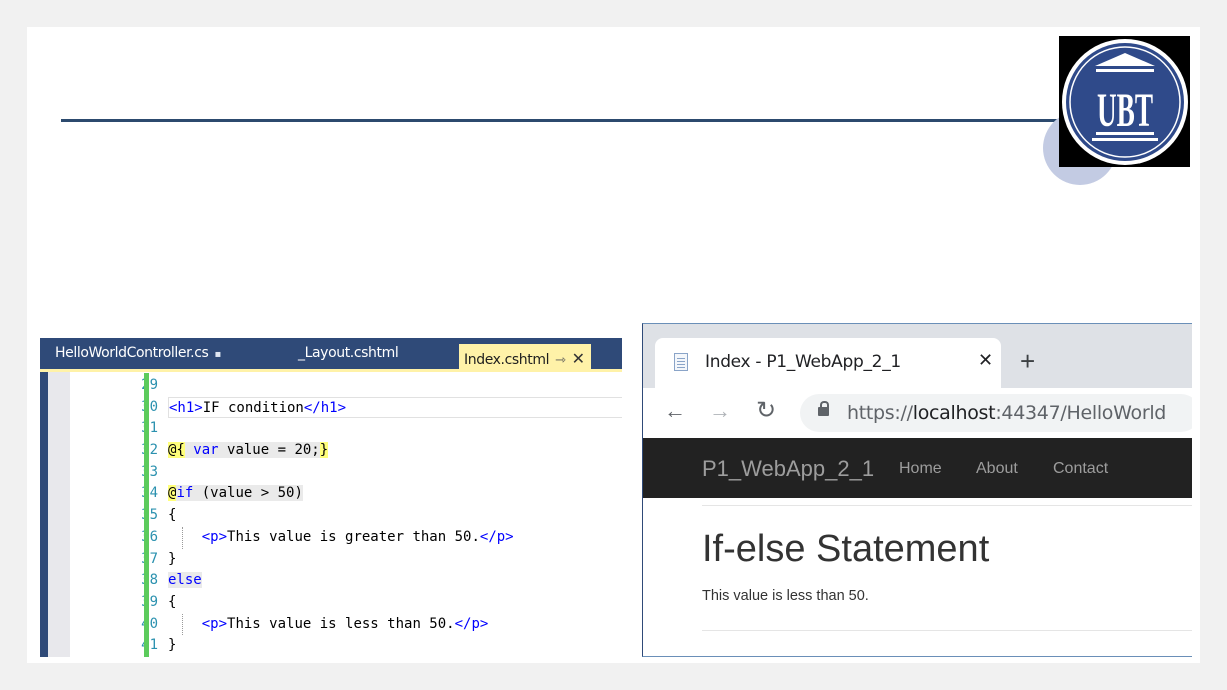  I want to click on address-bar: https://localhost:44347/HelloWorld, so click(996, 413).